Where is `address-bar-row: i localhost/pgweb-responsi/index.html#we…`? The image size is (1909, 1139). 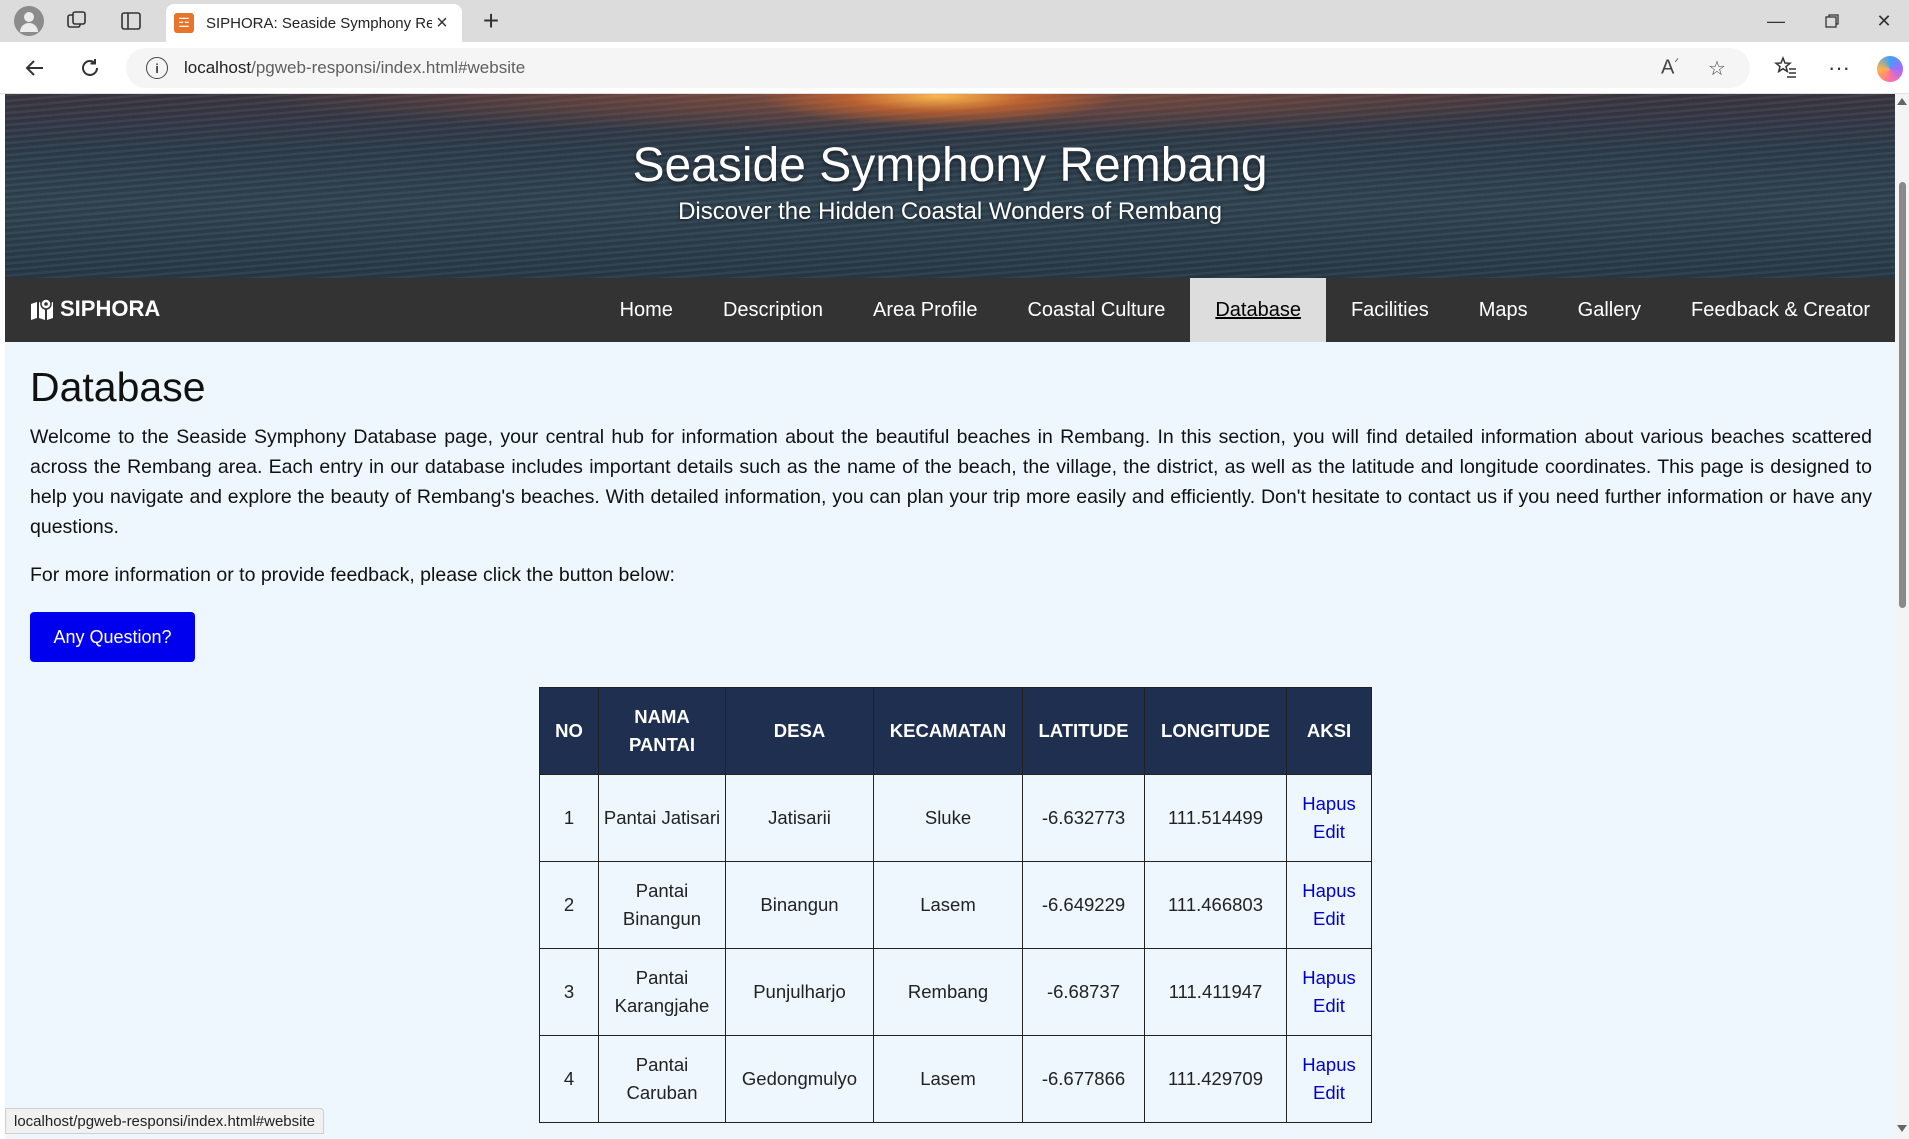 address-bar-row: i localhost/pgweb-responsi/index.html#we… is located at coordinates (954, 68).